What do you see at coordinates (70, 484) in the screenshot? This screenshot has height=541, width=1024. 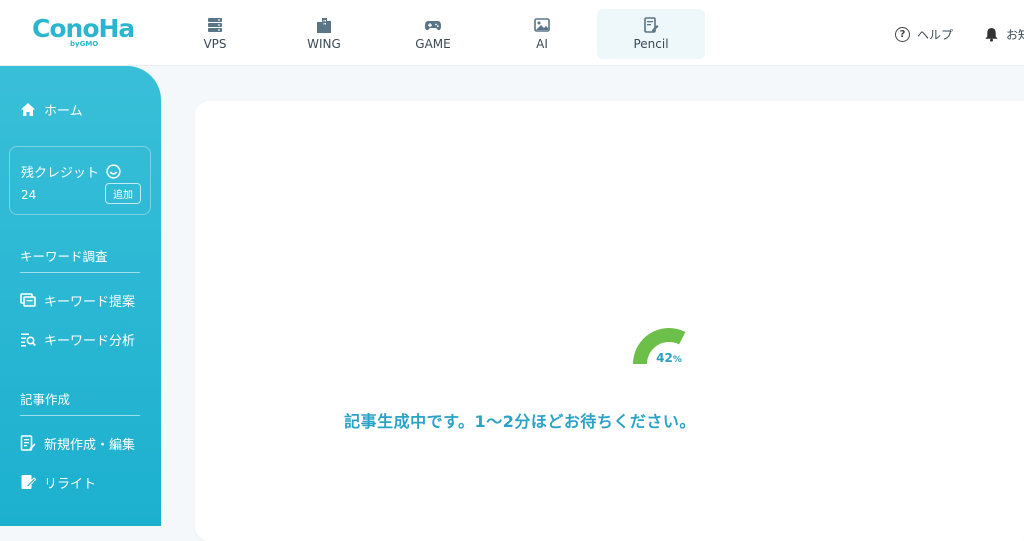 I see `sidebar-item-label: リライト` at bounding box center [70, 484].